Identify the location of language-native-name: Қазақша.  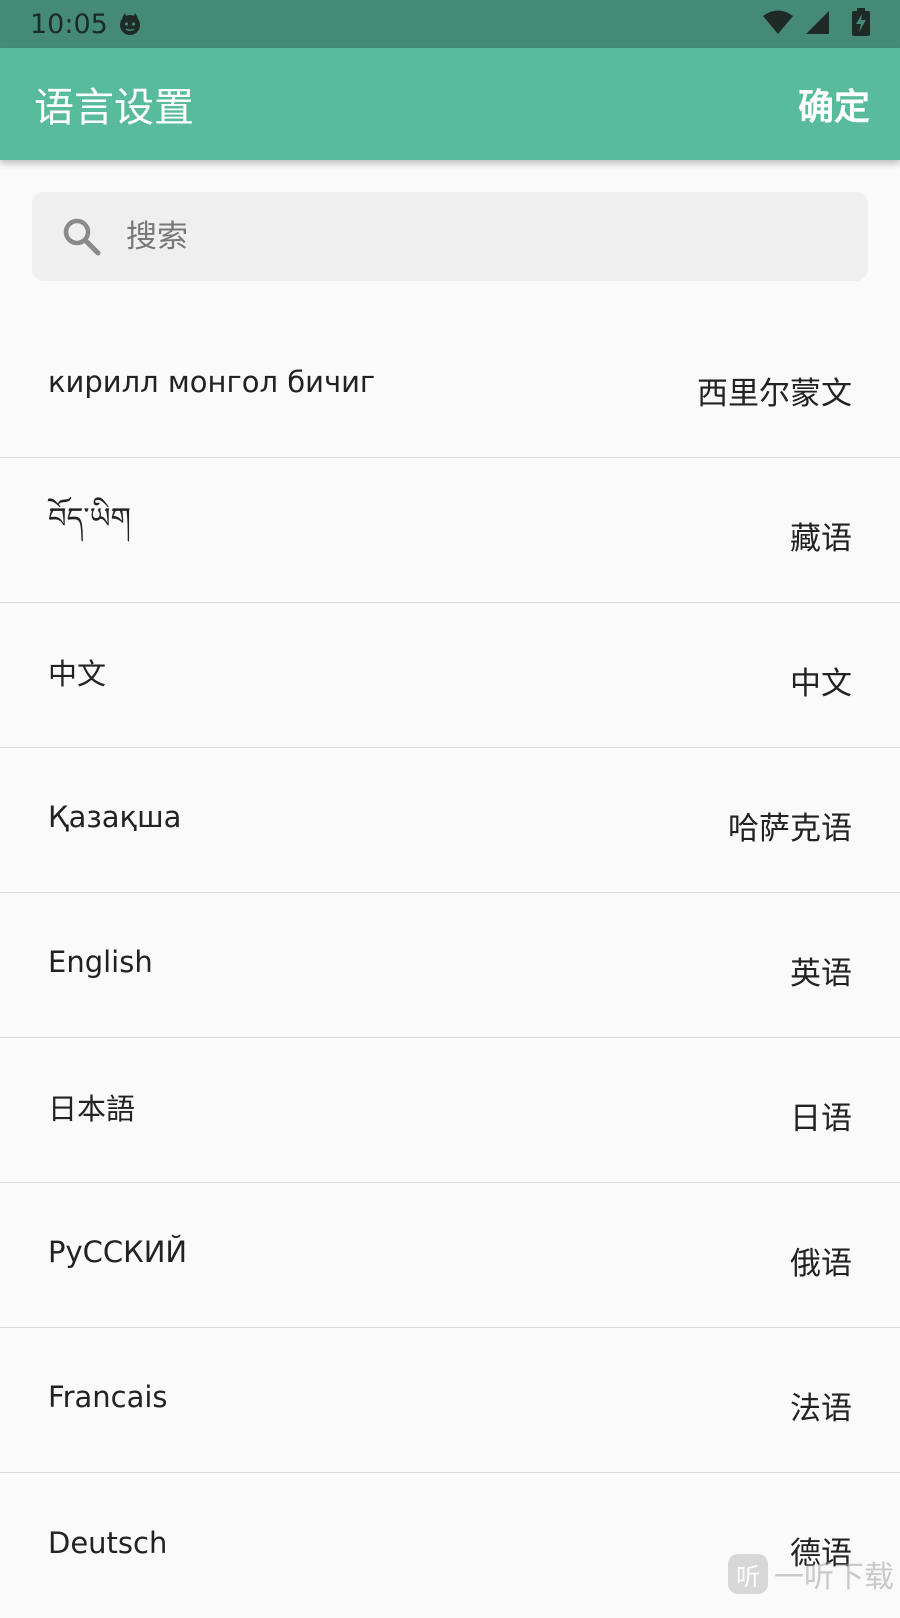
(114, 817).